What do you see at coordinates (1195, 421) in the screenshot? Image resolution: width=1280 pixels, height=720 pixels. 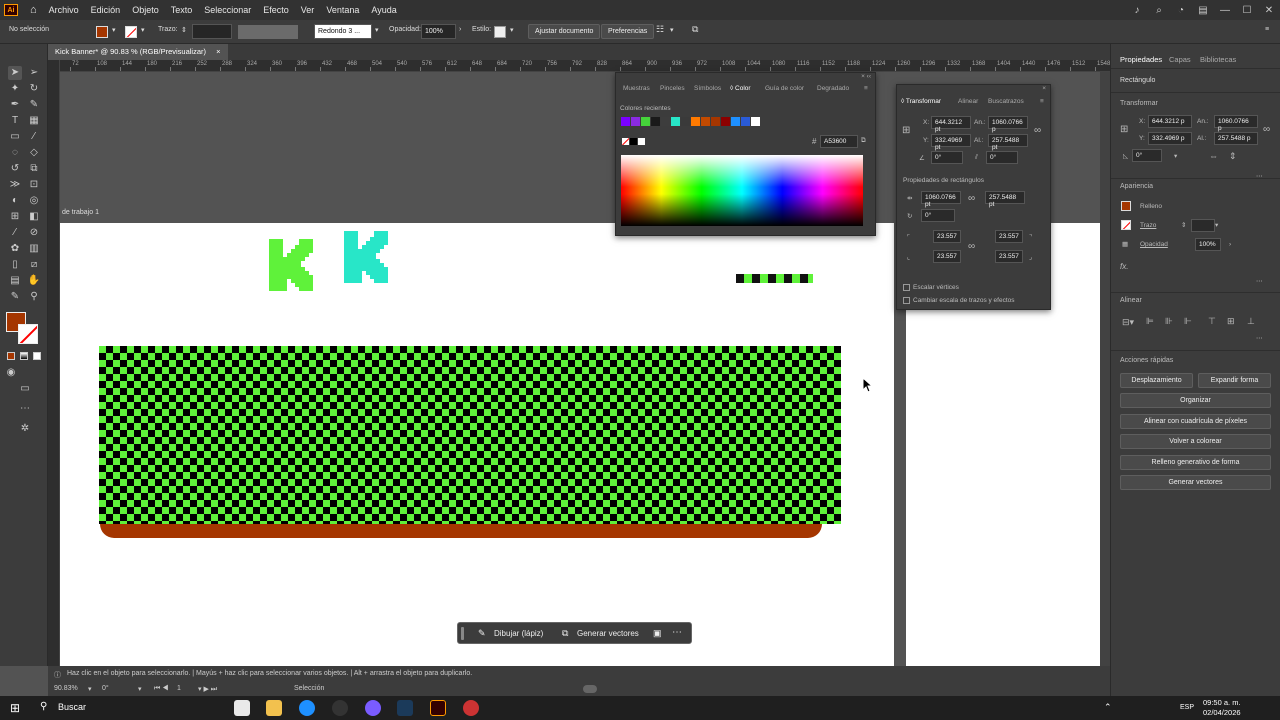 I see `align-pixel-grid-button: Alinear con cuadrícula de píxeles` at bounding box center [1195, 421].